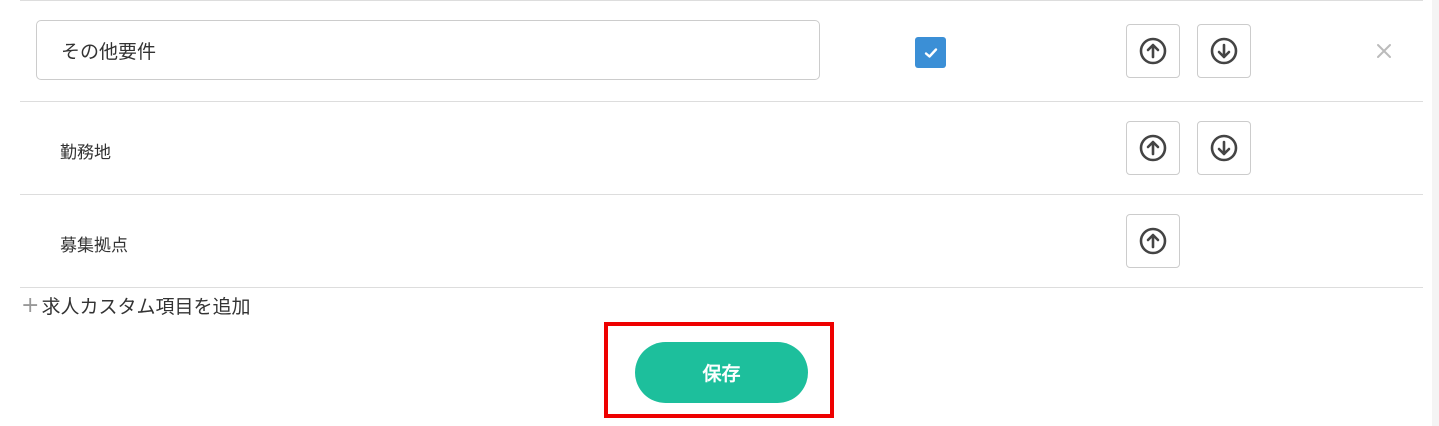 The height and width of the screenshot is (426, 1439). I want to click on item-label: 募集拠点, so click(94, 246).